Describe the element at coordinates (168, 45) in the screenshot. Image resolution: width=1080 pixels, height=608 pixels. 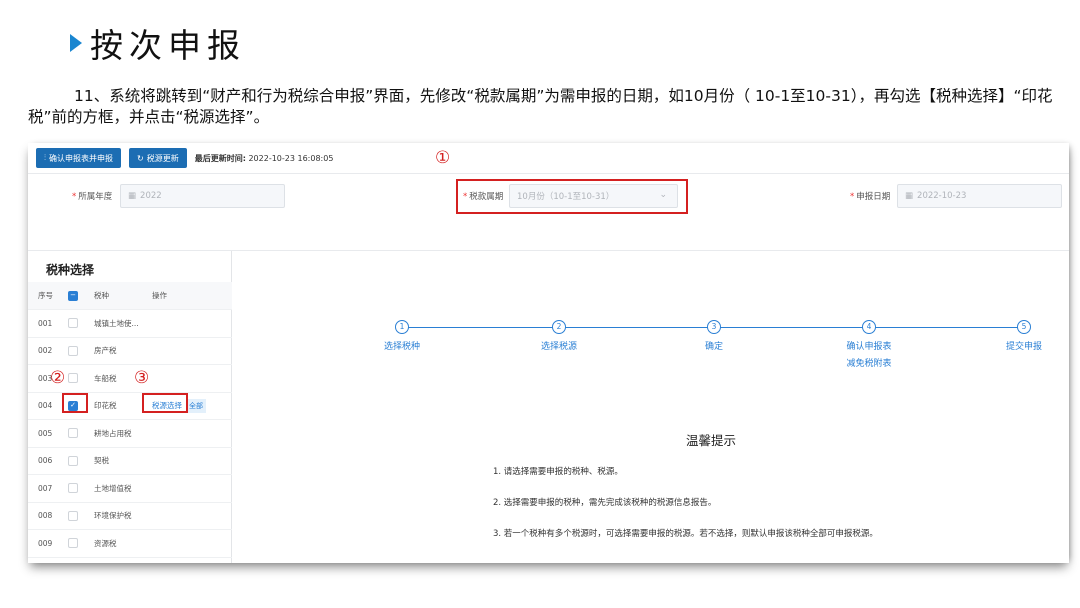
I see `slide-title-text: 按次申报` at that location.